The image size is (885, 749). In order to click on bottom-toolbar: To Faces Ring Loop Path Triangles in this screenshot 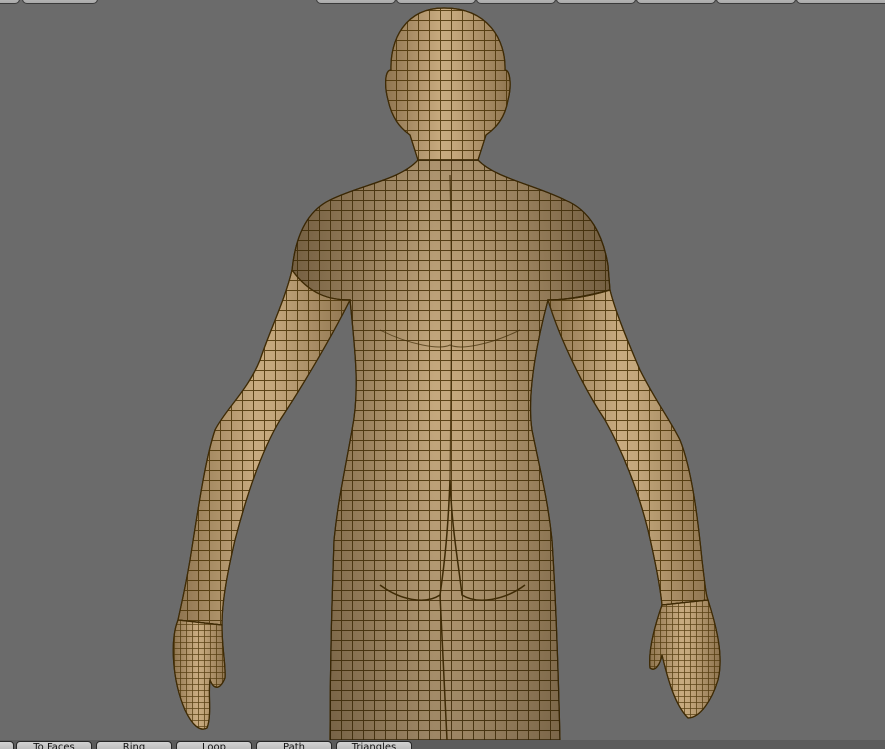, I will do `click(442, 744)`.